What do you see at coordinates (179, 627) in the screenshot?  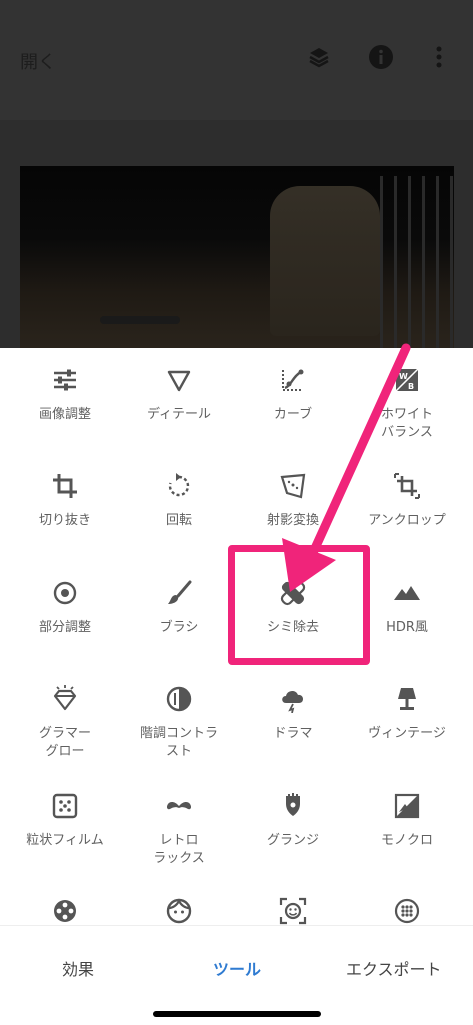 I see `tool-label: ブラシ` at bounding box center [179, 627].